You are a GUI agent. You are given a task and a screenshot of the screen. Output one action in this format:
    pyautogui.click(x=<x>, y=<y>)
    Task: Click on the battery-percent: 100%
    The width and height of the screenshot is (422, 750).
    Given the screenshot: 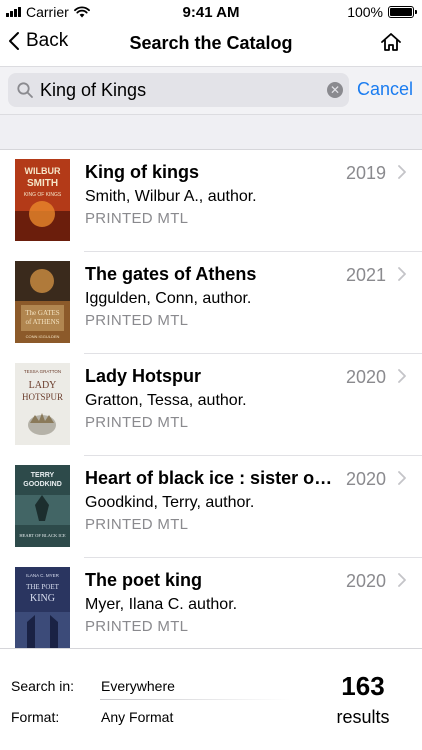 What is the action you would take?
    pyautogui.click(x=365, y=12)
    